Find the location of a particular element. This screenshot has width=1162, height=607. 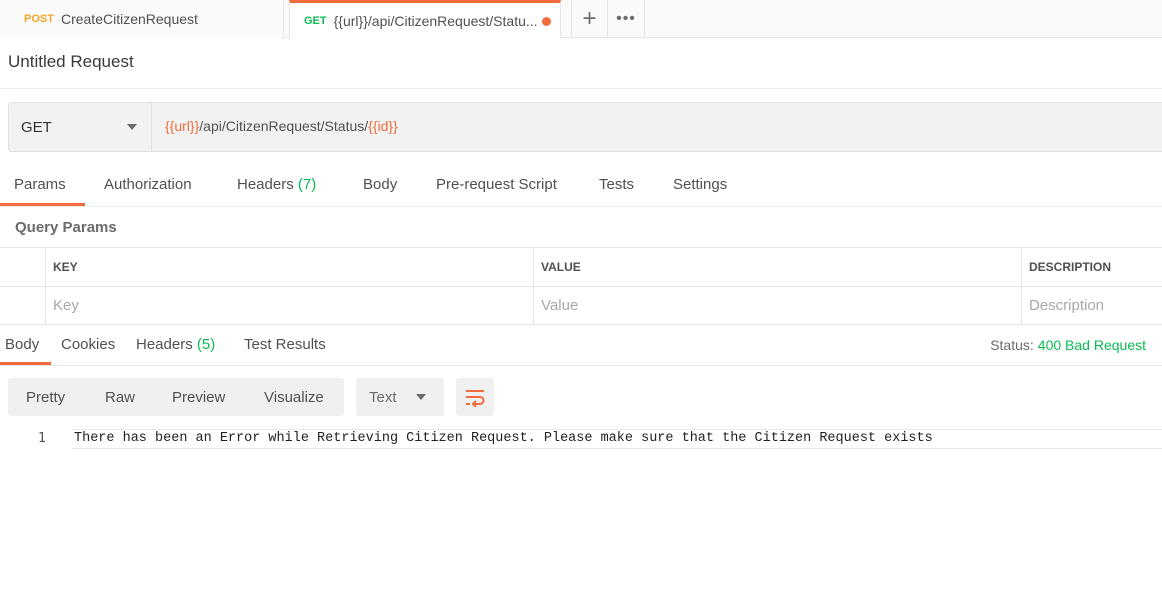

visualize-button: Visualize is located at coordinates (294, 397).